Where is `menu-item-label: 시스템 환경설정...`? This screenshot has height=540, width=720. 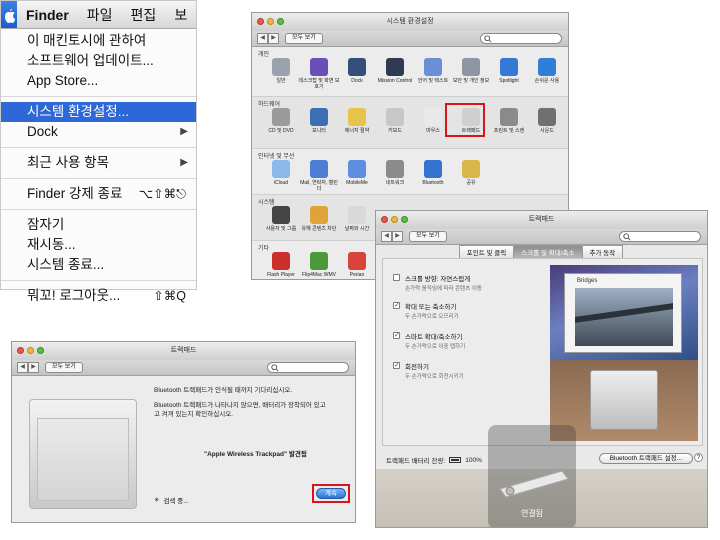 menu-item-label: 시스템 환경설정... is located at coordinates (78, 111).